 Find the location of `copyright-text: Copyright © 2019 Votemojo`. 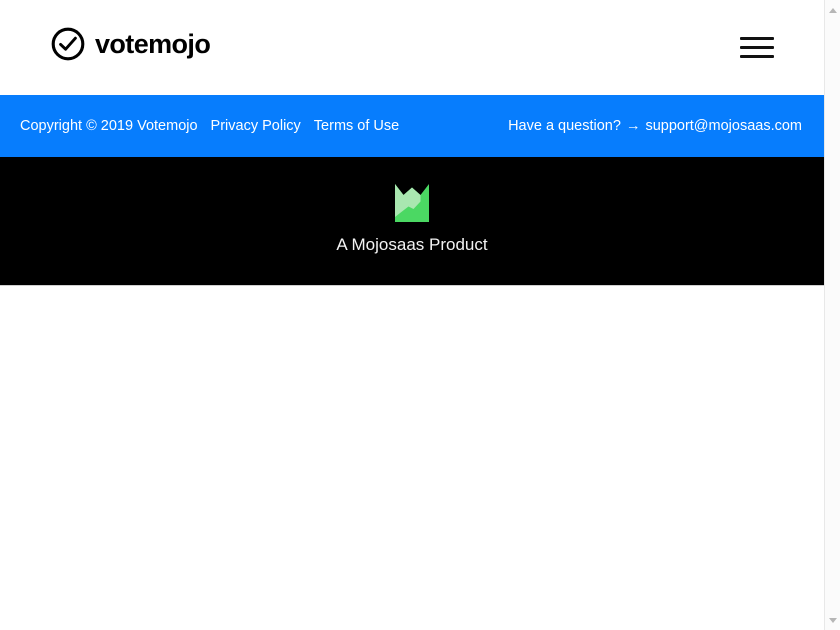

copyright-text: Copyright © 2019 Votemojo is located at coordinates (109, 125).